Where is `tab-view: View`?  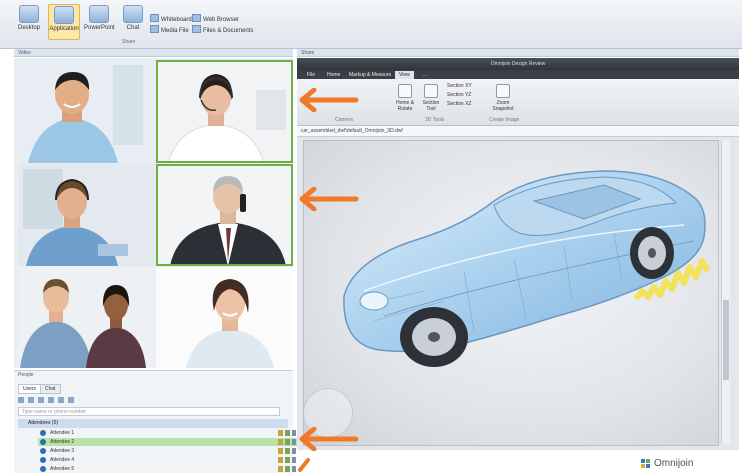
tab-view: View is located at coordinates (404, 75).